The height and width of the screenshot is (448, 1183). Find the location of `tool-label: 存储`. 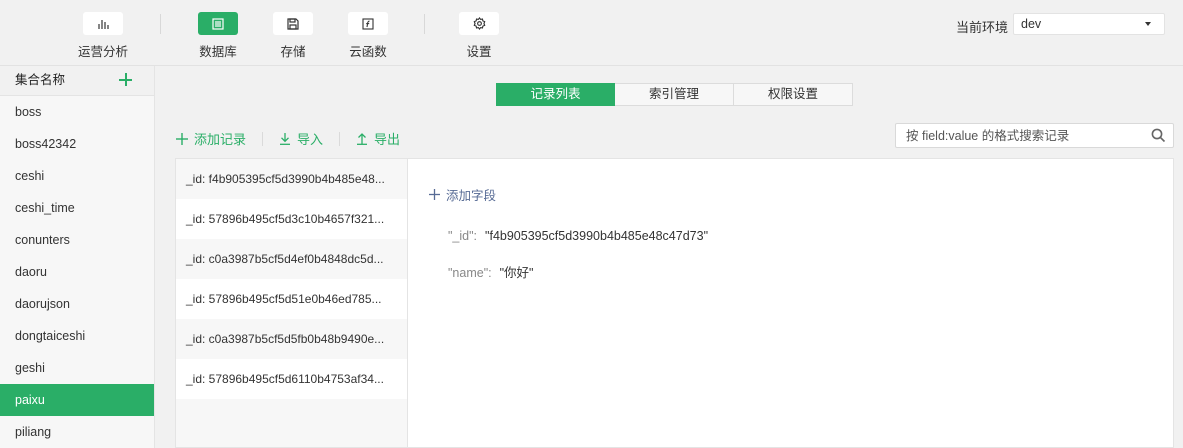

tool-label: 存储 is located at coordinates (293, 52).